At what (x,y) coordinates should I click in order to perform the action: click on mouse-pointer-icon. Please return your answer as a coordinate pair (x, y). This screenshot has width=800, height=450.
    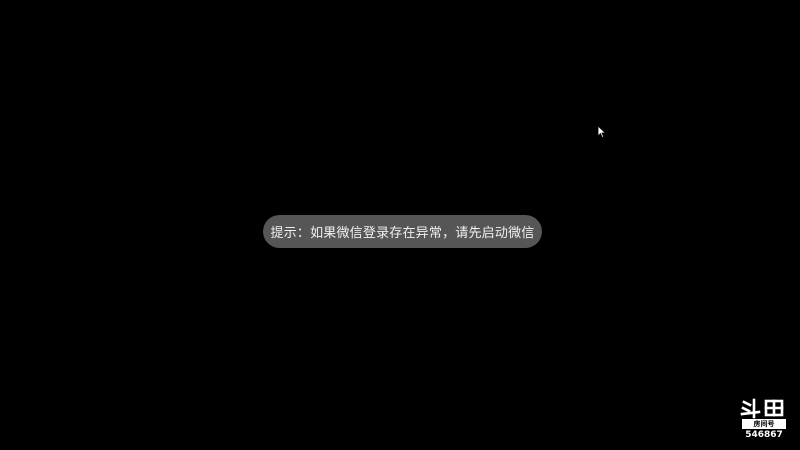
    Looking at the image, I should click on (602, 131).